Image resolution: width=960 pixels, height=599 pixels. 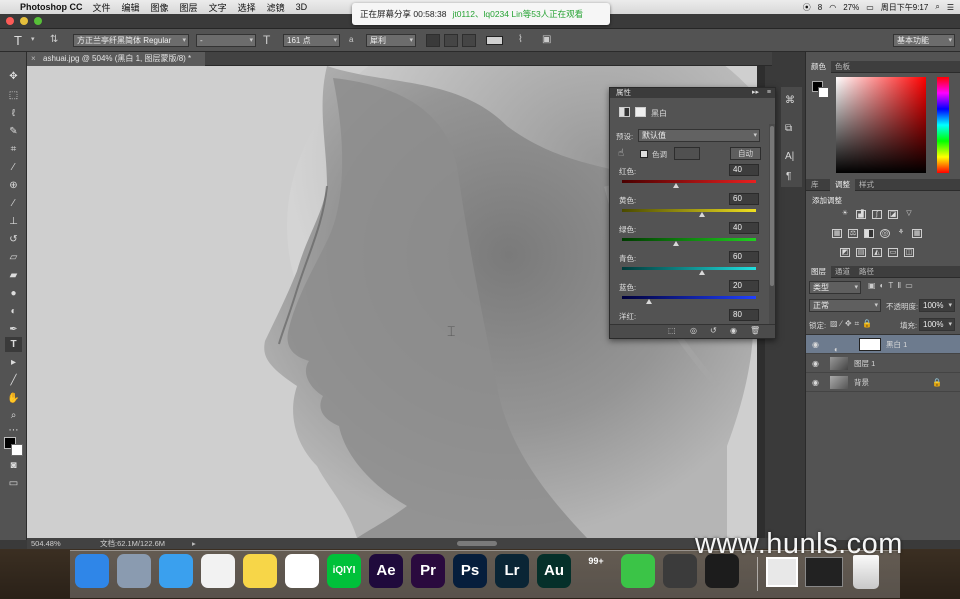 What do you see at coordinates (13, 344) in the screenshot?
I see `type-tool-icon: T` at bounding box center [13, 344].